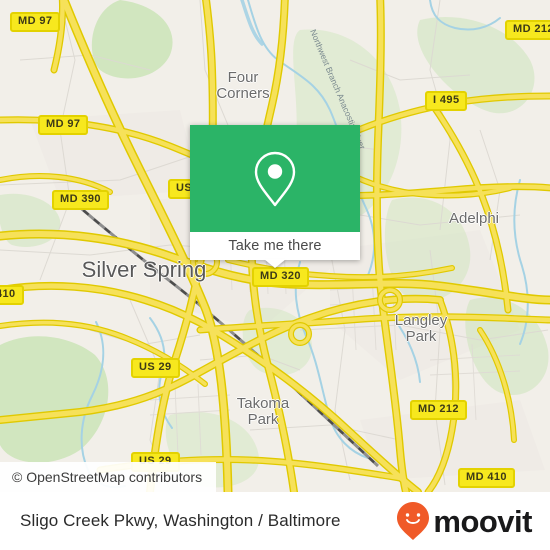 The image size is (550, 550). What do you see at coordinates (144, 269) in the screenshot?
I see `place-label-silver-spring: Silver Spring` at bounding box center [144, 269].